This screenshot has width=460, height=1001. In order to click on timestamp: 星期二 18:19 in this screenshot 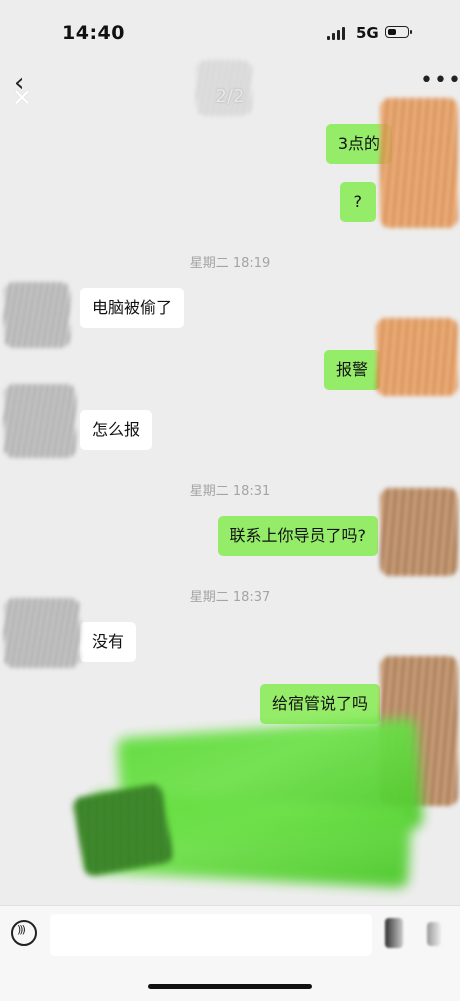, I will do `click(230, 263)`.